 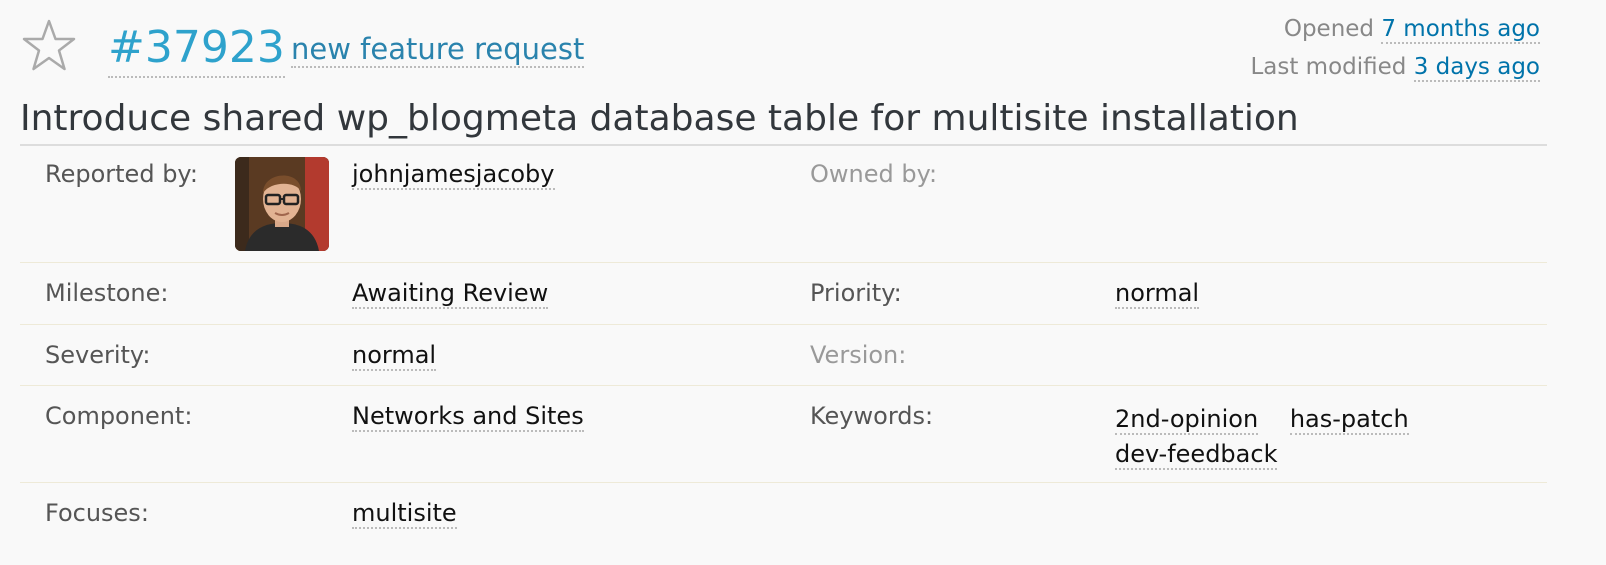 I want to click on opened-row: Opened 7 months ago, so click(x=1395, y=29).